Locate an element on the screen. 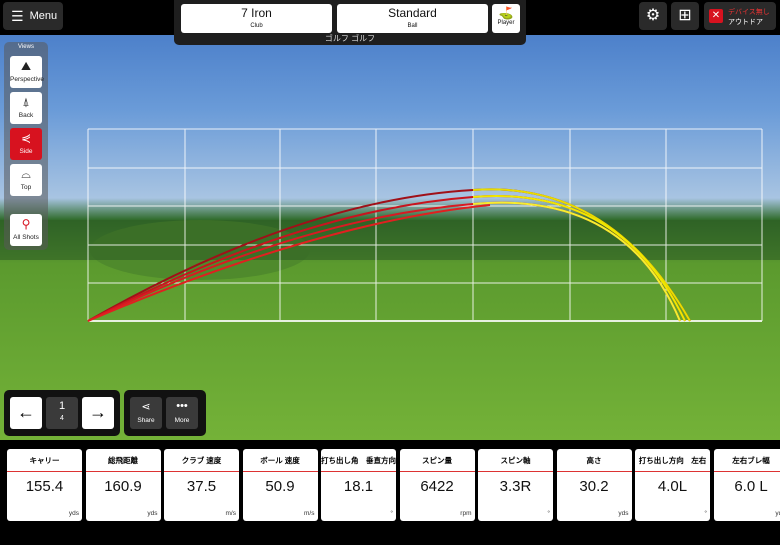 The height and width of the screenshot is (545, 780). stat-card: クラブ 速度 37.5 m/s is located at coordinates (201, 485).